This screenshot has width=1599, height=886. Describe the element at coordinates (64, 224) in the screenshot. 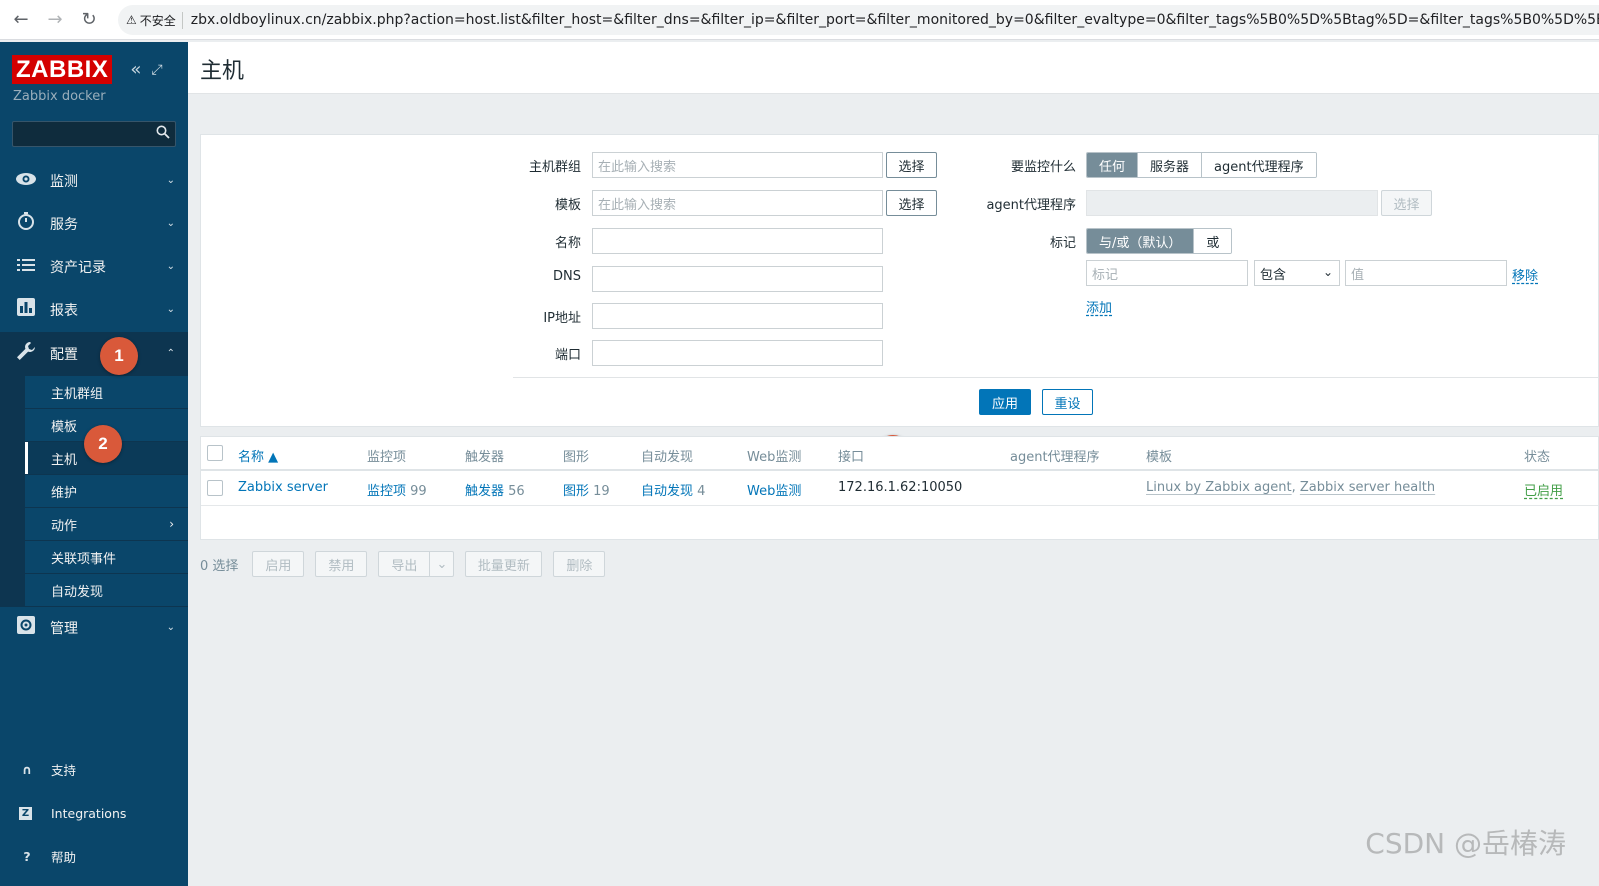

I see `menu-label: 服务` at that location.